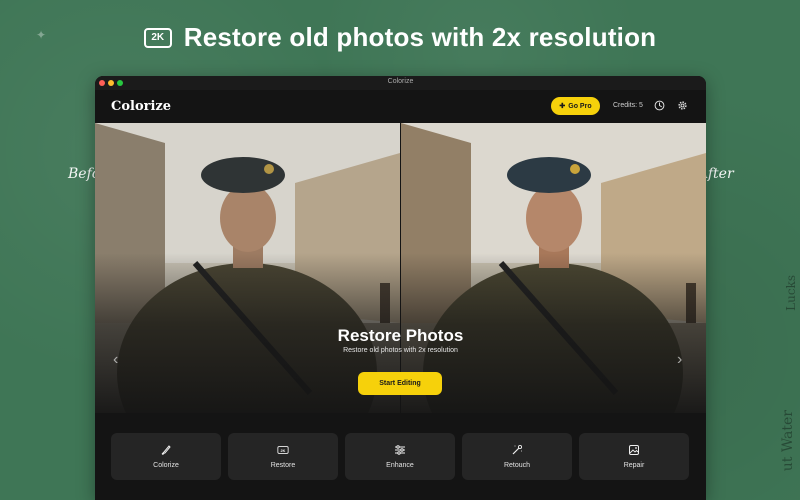  Describe the element at coordinates (628, 105) in the screenshot. I see `credits-count: Credits: 5` at that location.